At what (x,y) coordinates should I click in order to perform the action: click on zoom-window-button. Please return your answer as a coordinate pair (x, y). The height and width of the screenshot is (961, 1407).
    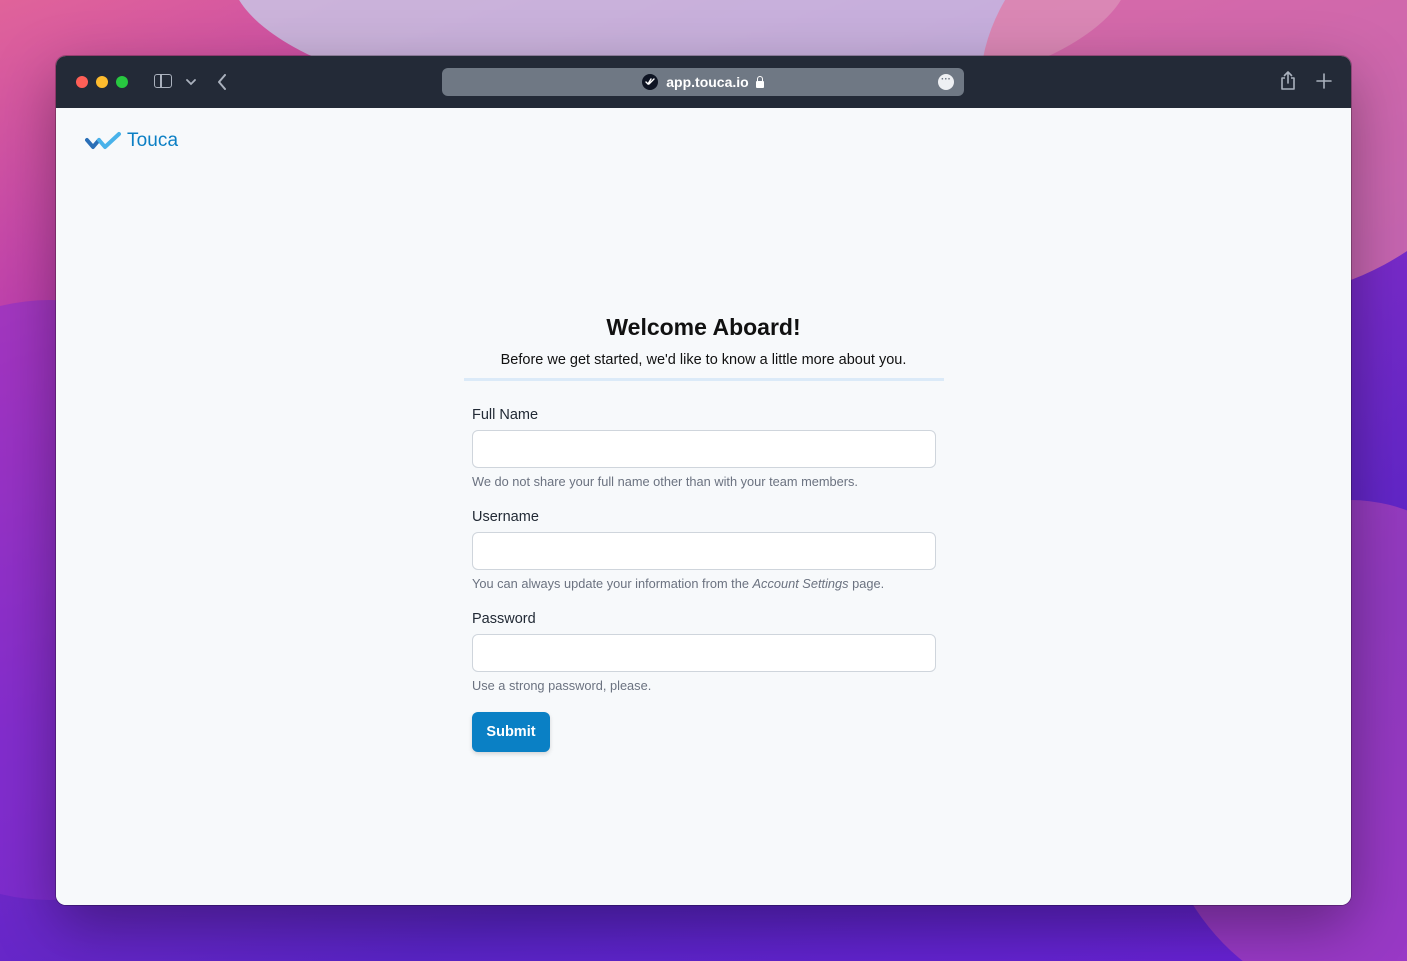
    Looking at the image, I should click on (122, 82).